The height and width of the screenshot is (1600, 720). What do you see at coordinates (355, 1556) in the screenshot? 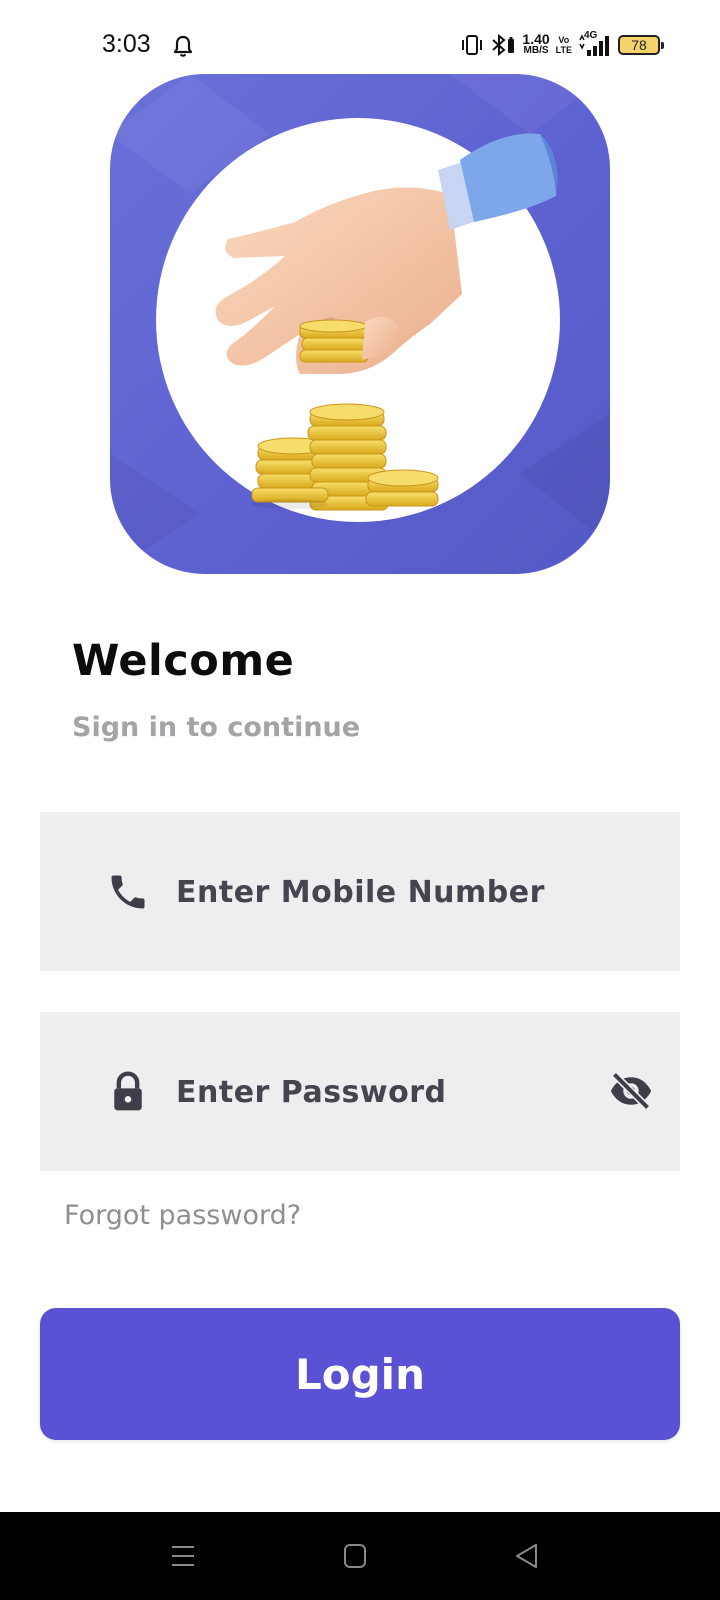
I see `home-icon` at bounding box center [355, 1556].